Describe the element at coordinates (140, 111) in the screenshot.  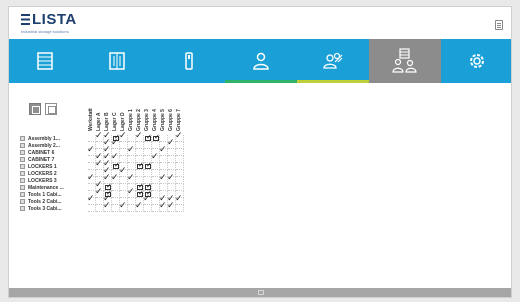
I see `column-header: Gruppe 2` at that location.